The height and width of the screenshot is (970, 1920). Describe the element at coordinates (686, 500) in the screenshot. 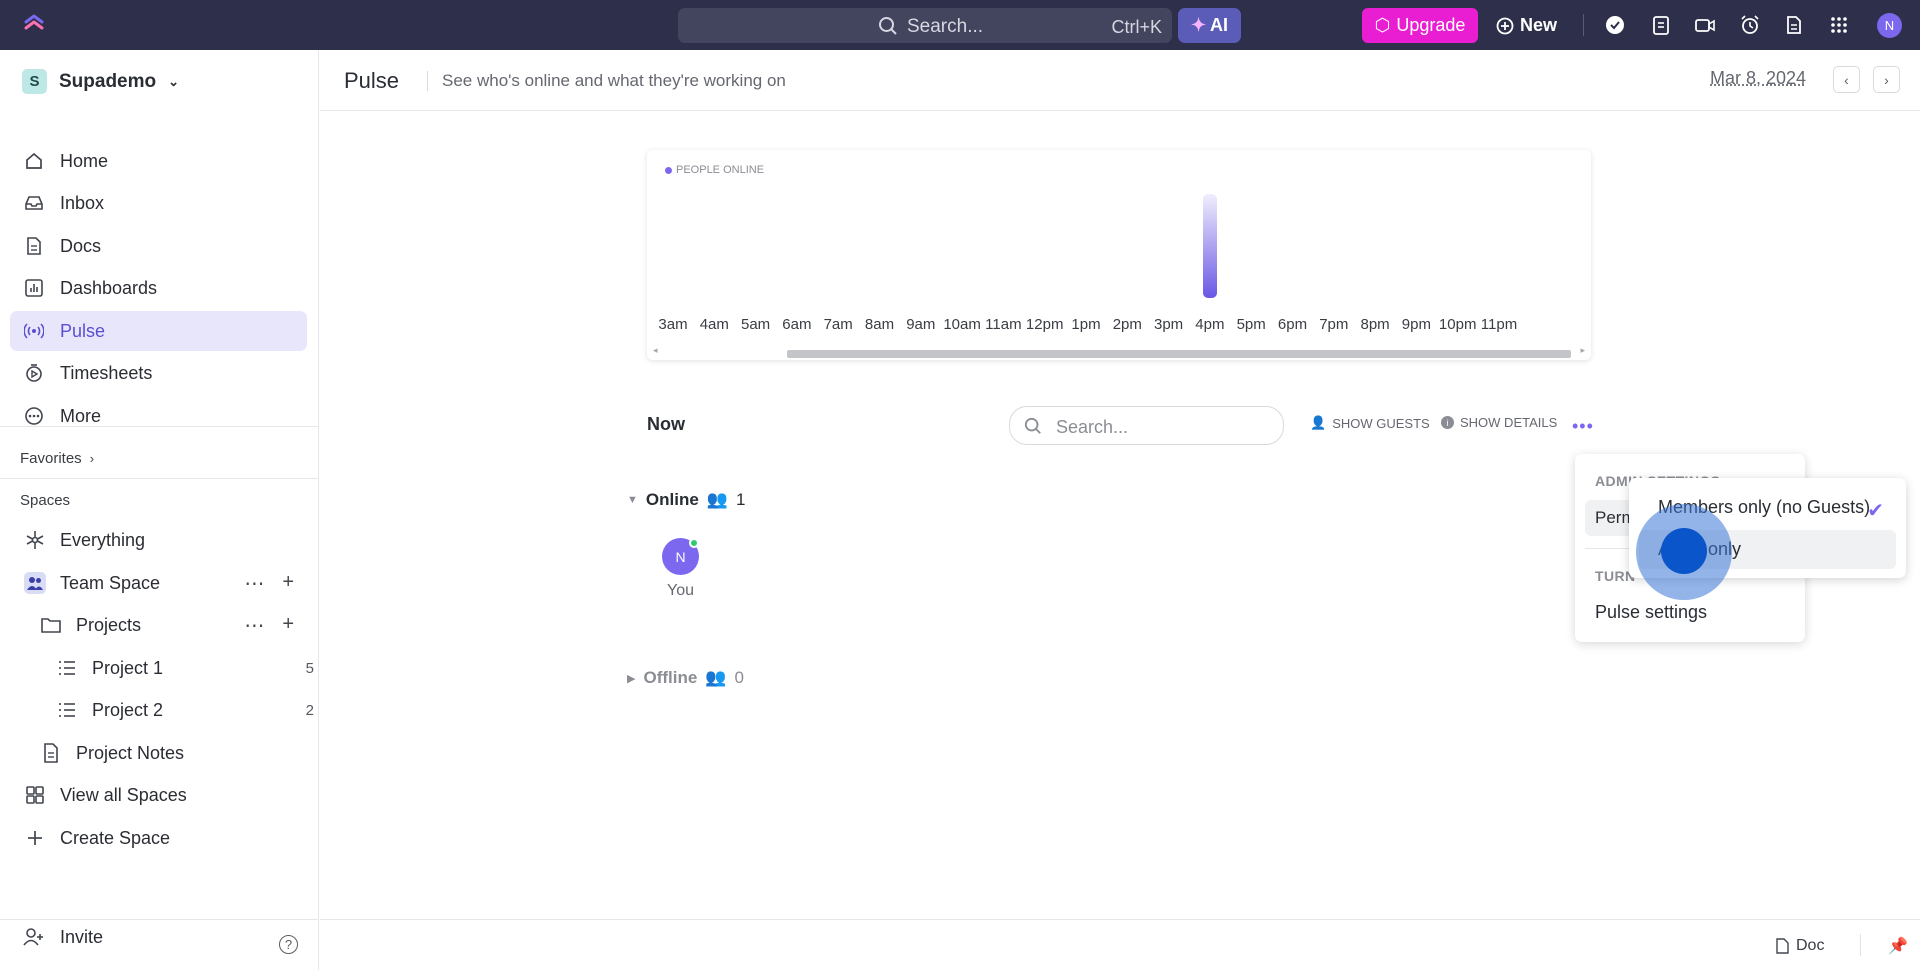

I see `online-group-header: ▼ Online 👥 1` at that location.